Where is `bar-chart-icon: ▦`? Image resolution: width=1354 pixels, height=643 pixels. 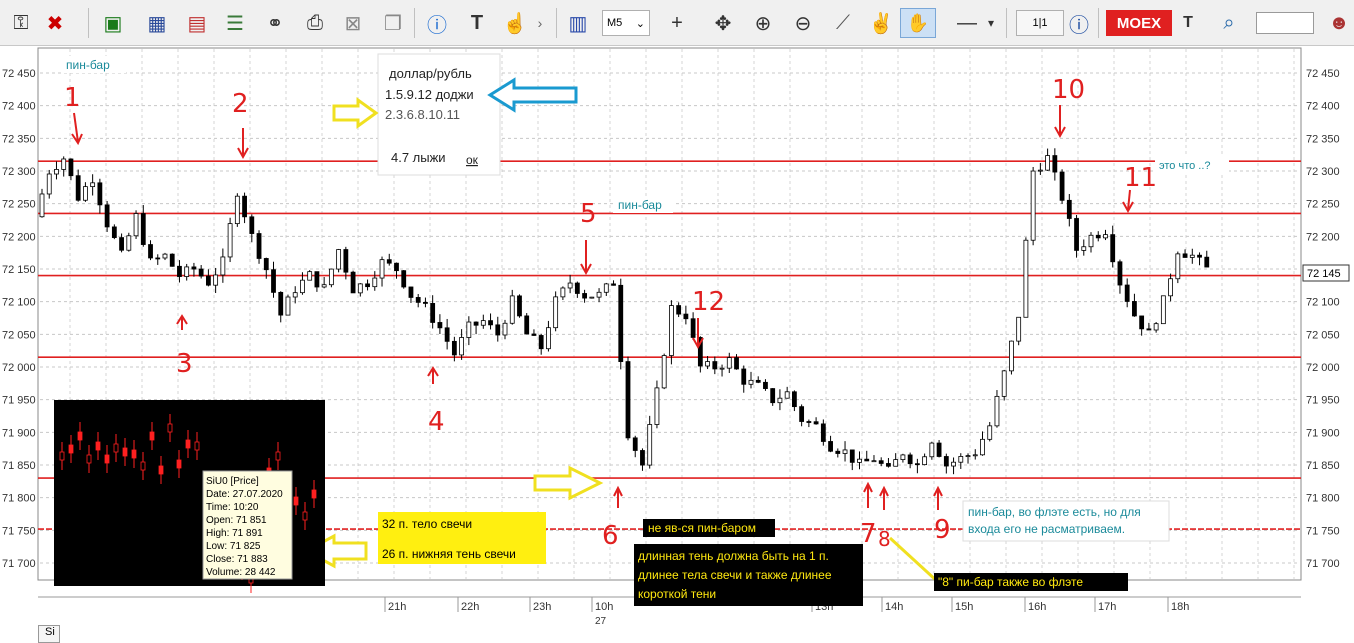
bar-chart-icon: ▦ is located at coordinates (157, 23).